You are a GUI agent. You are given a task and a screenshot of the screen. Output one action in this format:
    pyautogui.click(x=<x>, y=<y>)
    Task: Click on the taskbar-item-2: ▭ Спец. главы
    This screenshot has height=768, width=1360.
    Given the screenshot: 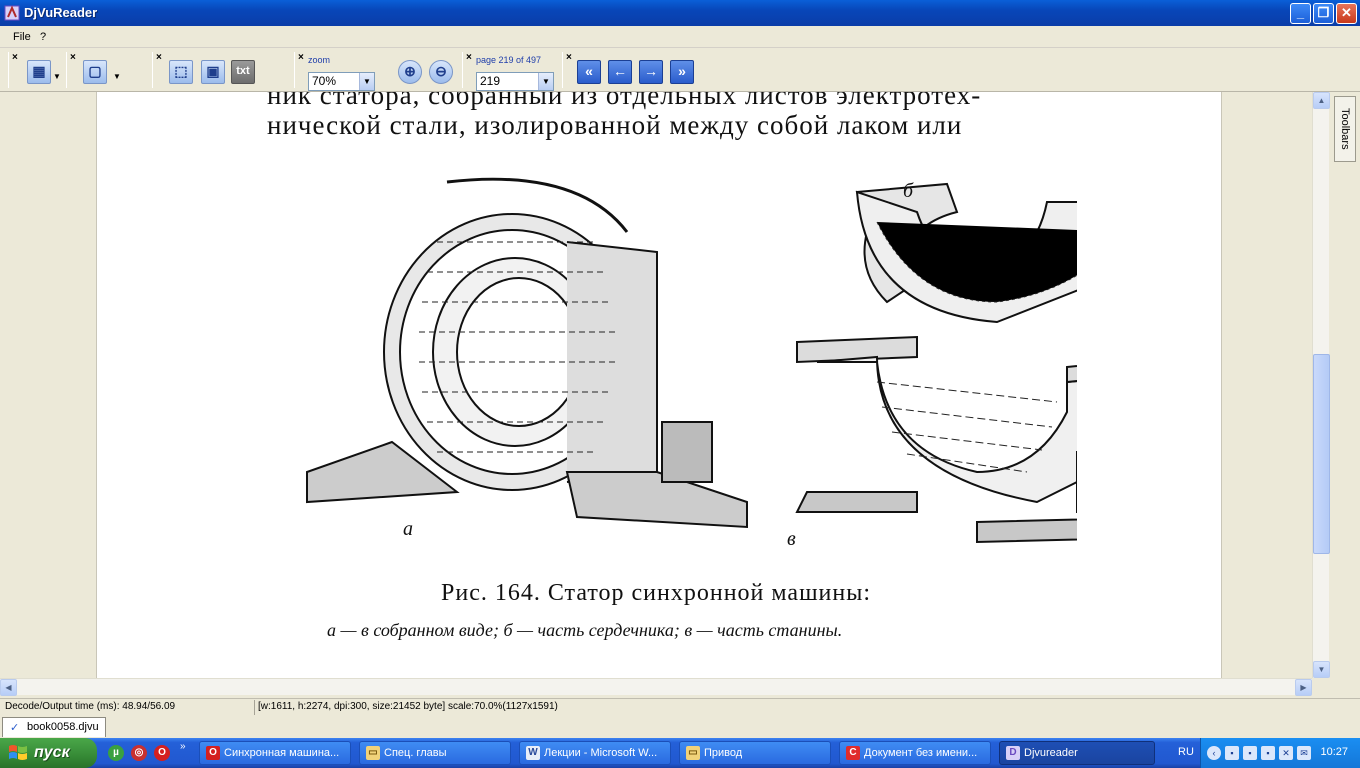 What is the action you would take?
    pyautogui.click(x=435, y=753)
    